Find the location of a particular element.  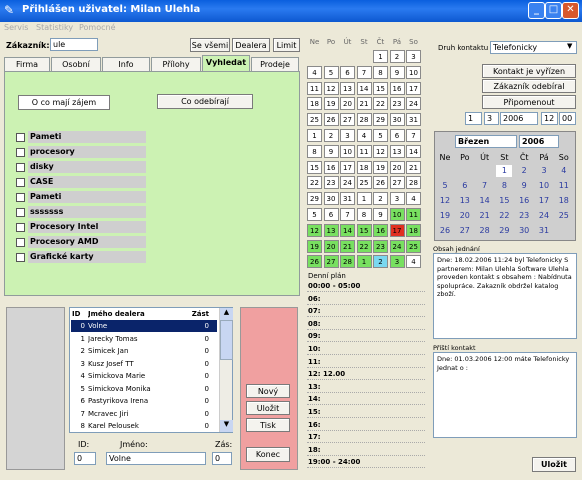

chevron-down-icon: ▼ is located at coordinates (569, 46).